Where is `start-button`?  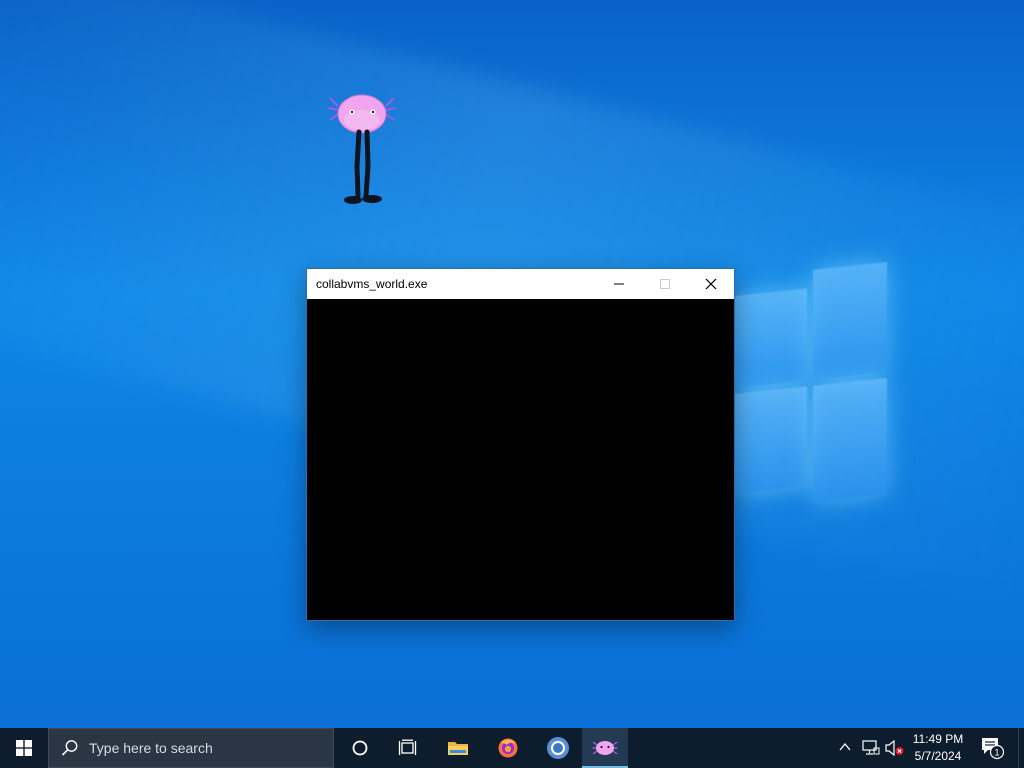
start-button is located at coordinates (24, 748).